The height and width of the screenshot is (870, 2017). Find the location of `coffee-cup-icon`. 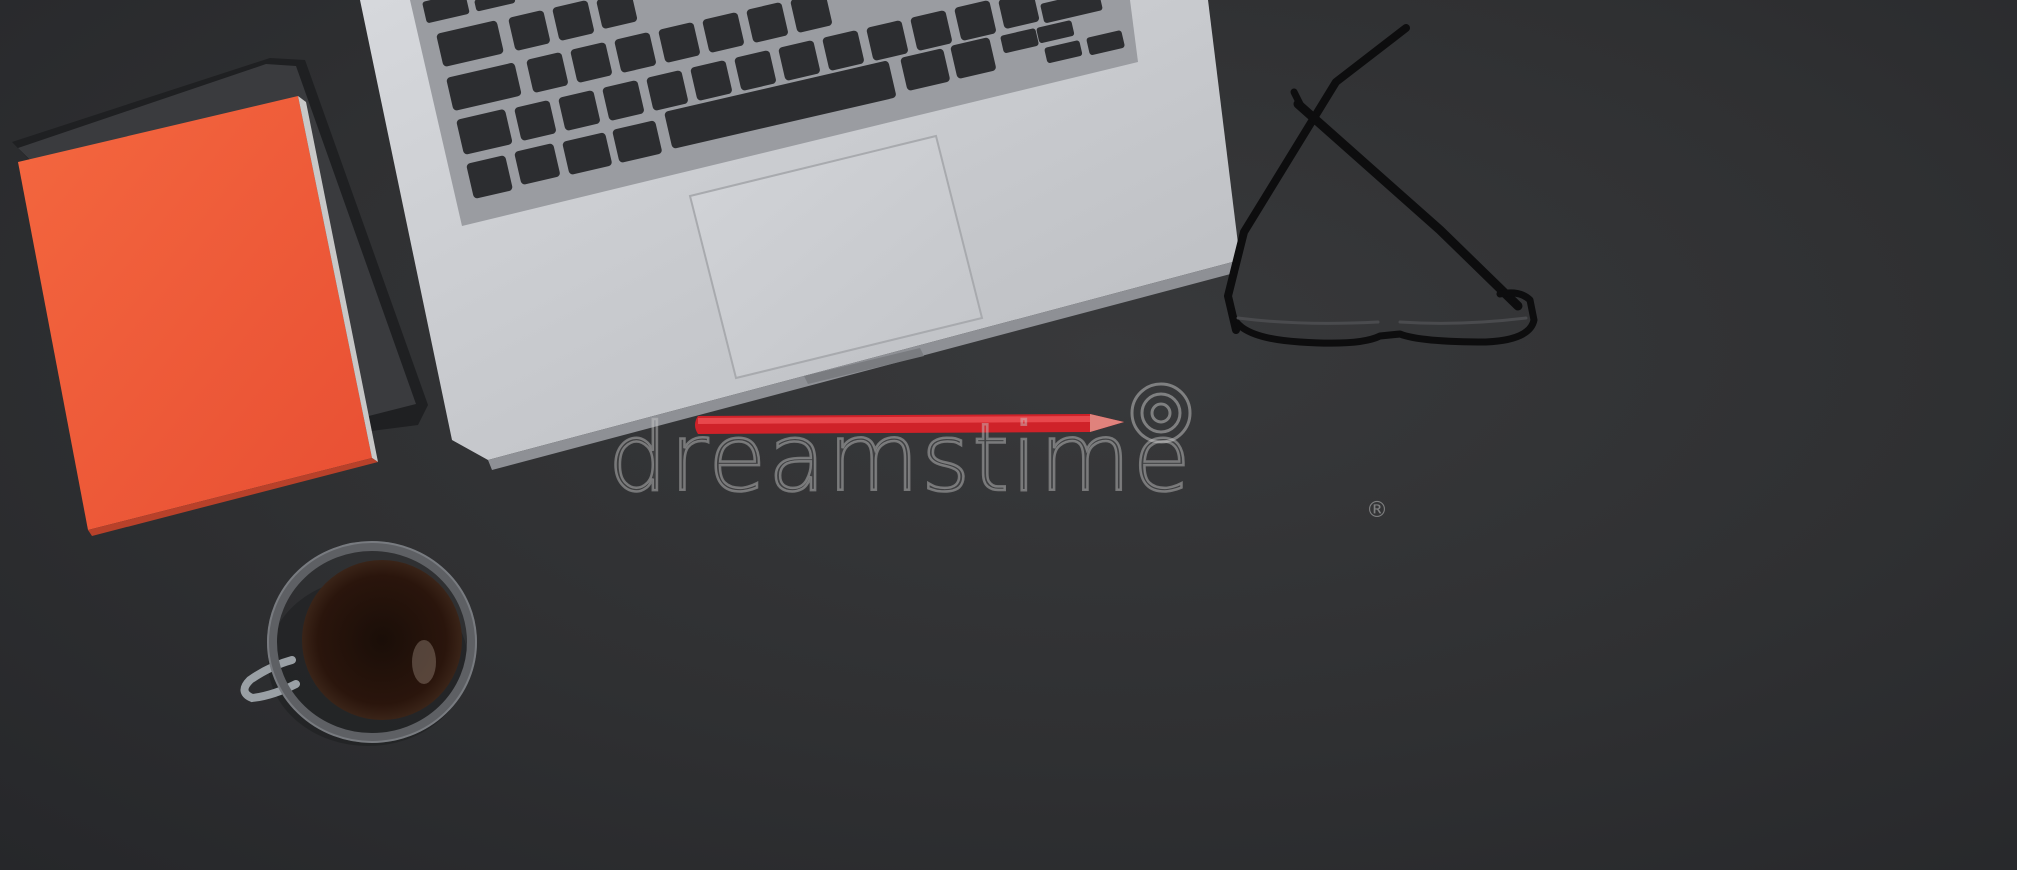

coffee-cup-icon is located at coordinates (358, 643).